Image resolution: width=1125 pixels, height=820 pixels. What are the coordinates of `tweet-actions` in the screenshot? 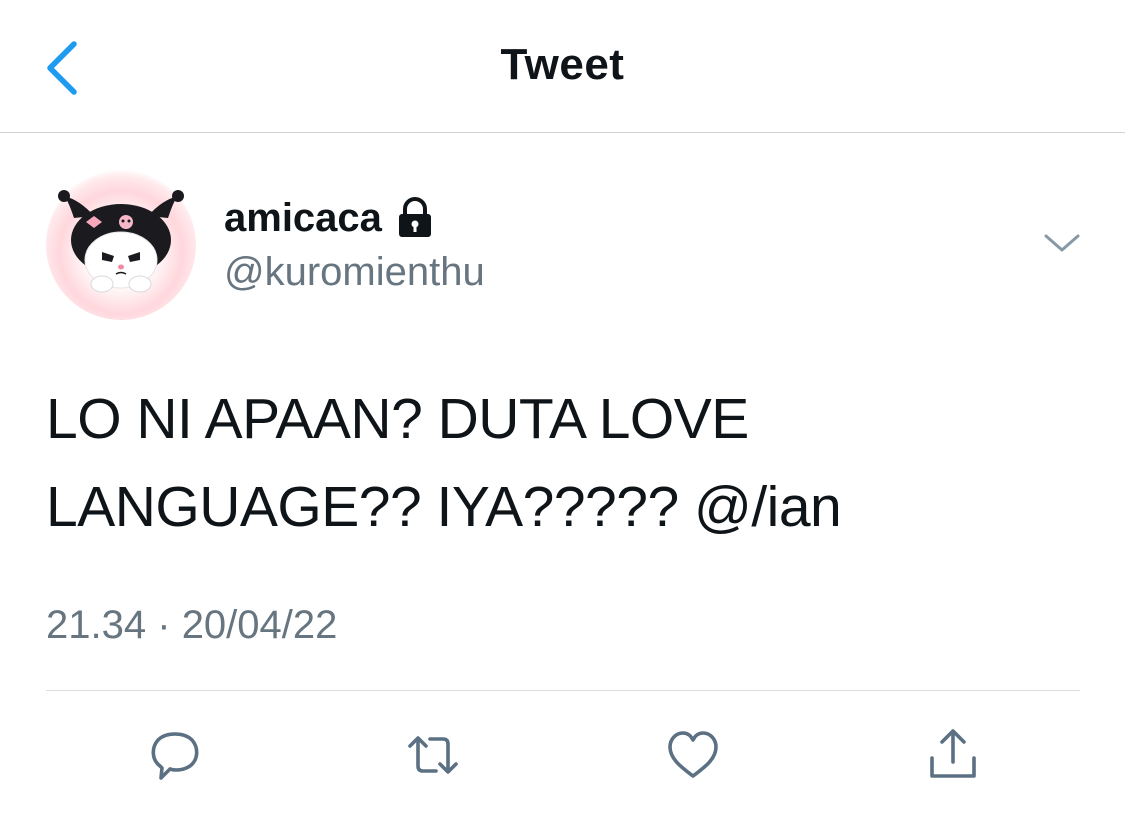 It's located at (562, 755).